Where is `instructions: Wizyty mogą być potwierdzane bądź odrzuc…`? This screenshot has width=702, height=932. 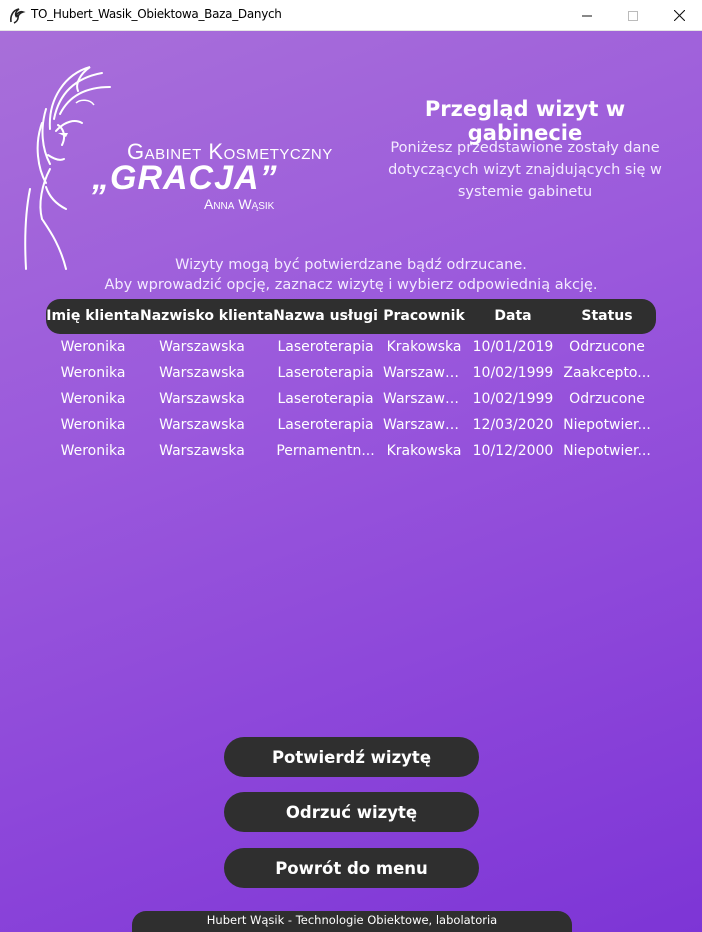 instructions: Wizyty mogą być potwierdzane bądź odrzuc… is located at coordinates (351, 275).